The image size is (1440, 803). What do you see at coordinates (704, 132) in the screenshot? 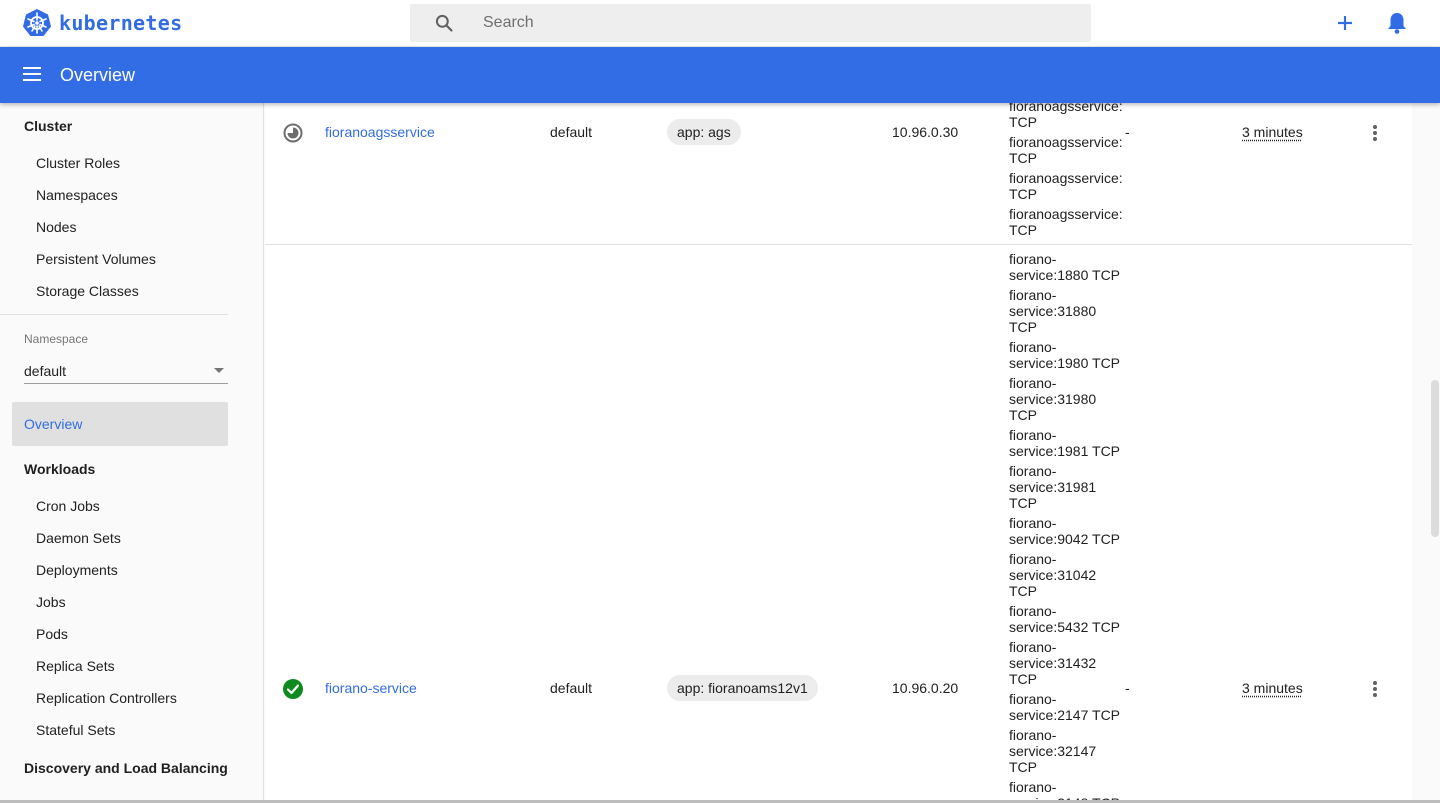
I see `label-chip: app: ags` at bounding box center [704, 132].